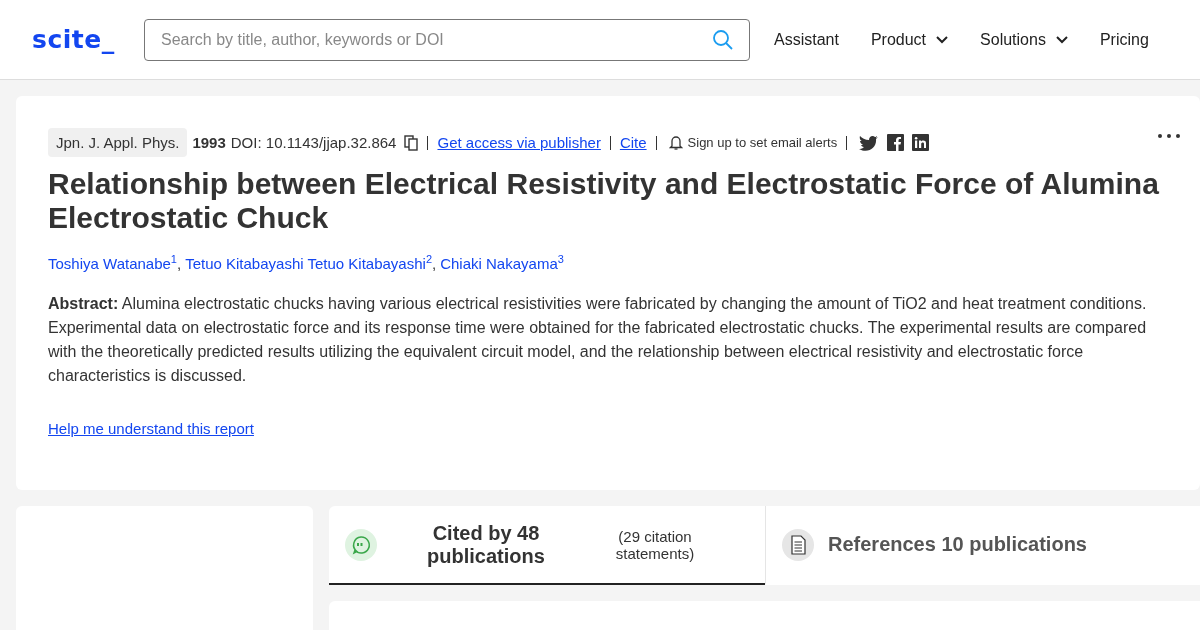  I want to click on tab: Cited by 48 publications (29 citation statements), so click(547, 545).